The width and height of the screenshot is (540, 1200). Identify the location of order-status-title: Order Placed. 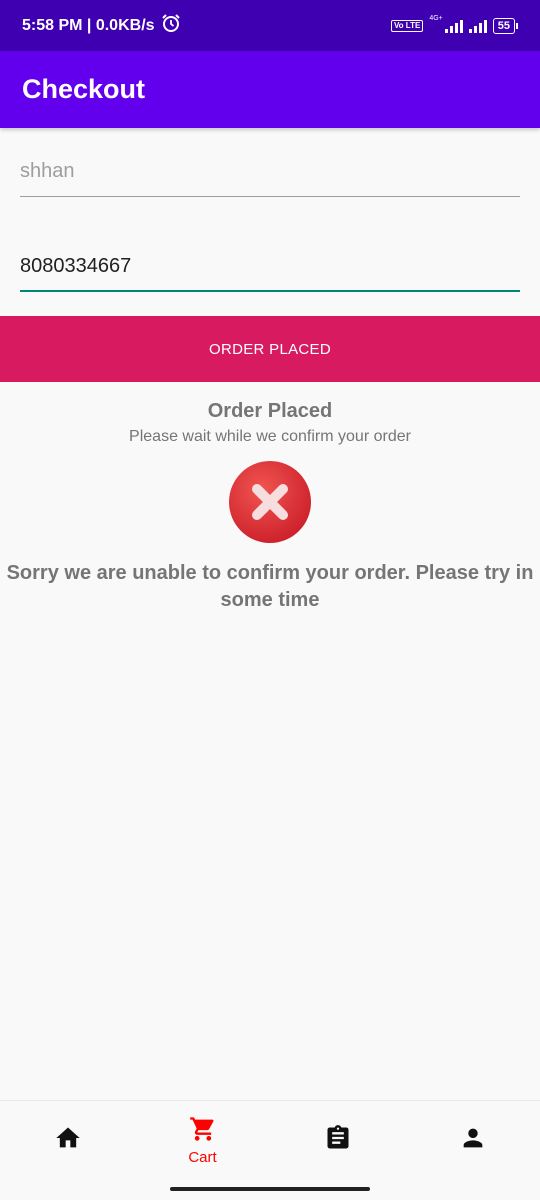
(270, 411).